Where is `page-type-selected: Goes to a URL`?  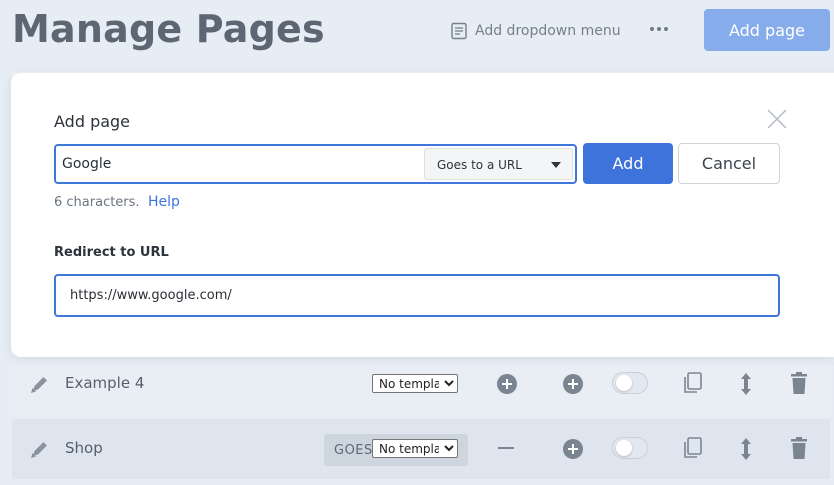 page-type-selected: Goes to a URL is located at coordinates (479, 165).